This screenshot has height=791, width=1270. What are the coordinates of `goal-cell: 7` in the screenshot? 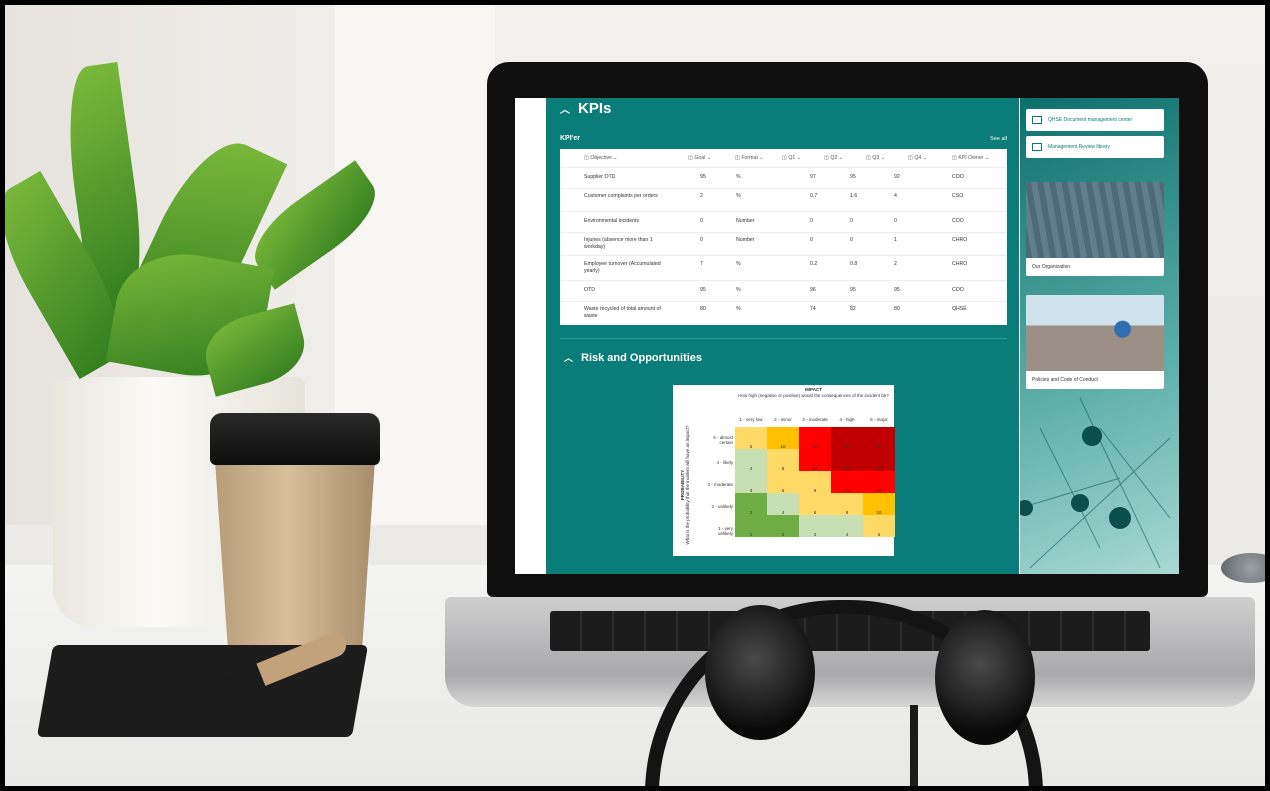 It's located at (701, 264).